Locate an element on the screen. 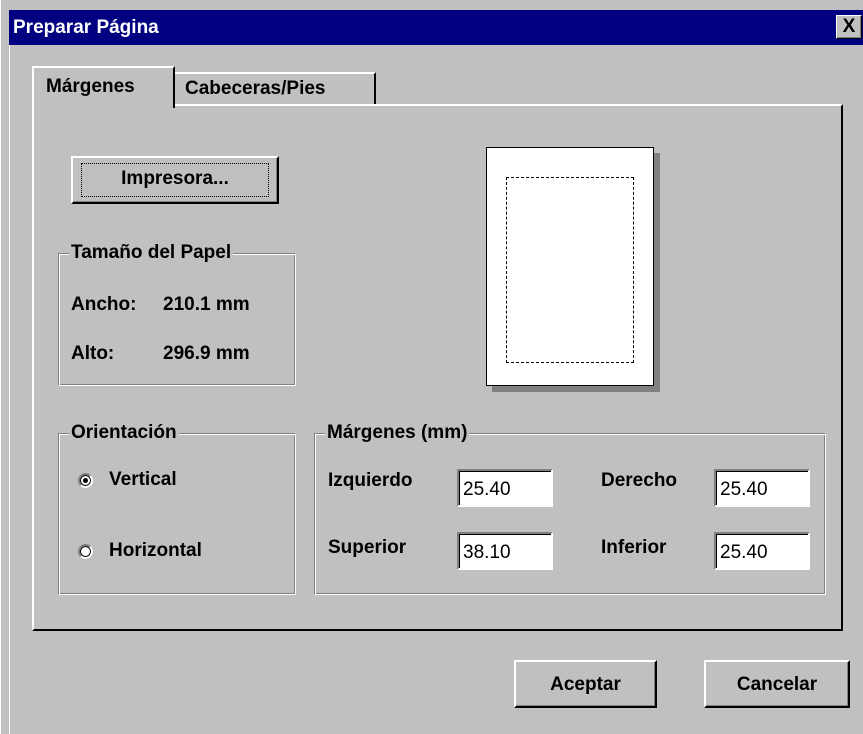 This screenshot has height=734, width=863. window-edge is located at coordinates (5, 389).